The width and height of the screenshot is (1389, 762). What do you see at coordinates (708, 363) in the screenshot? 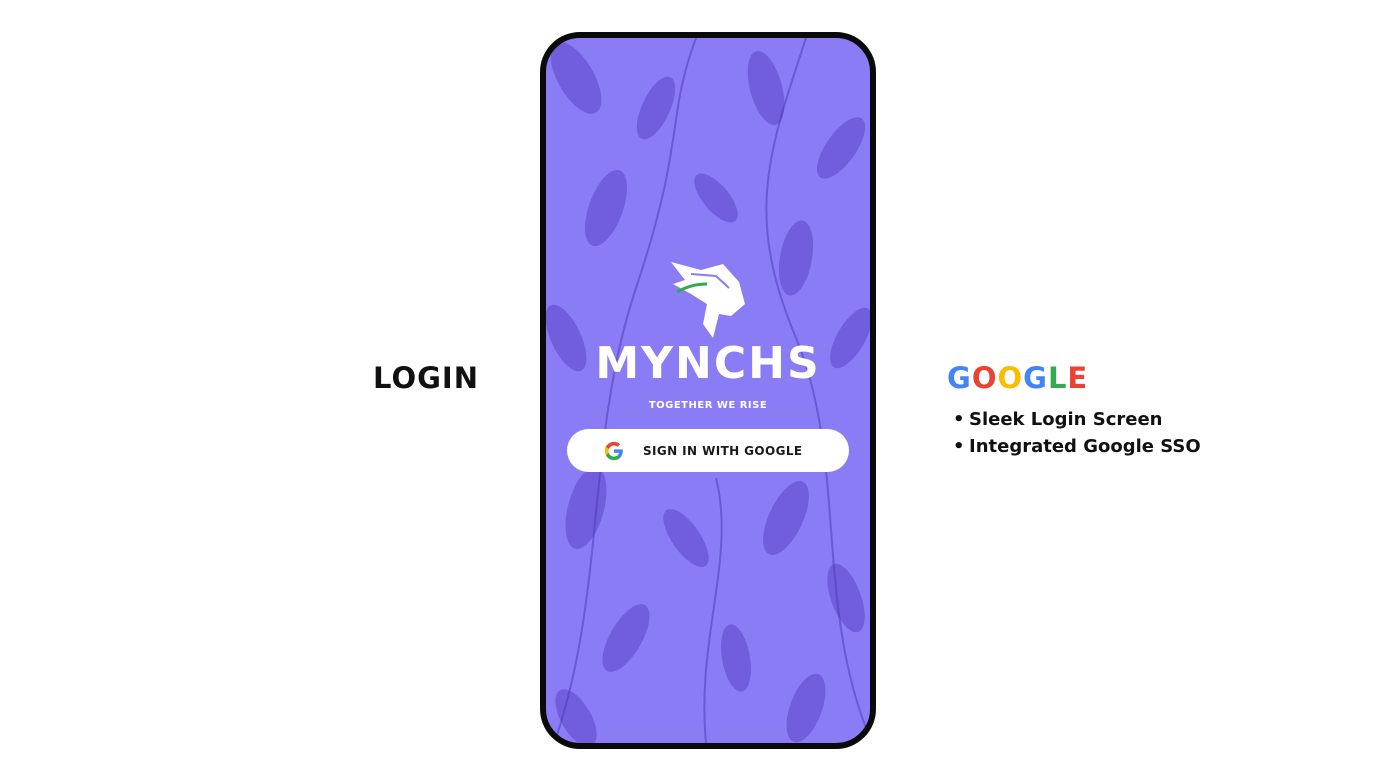
I see `app-name: MYNCHS` at bounding box center [708, 363].